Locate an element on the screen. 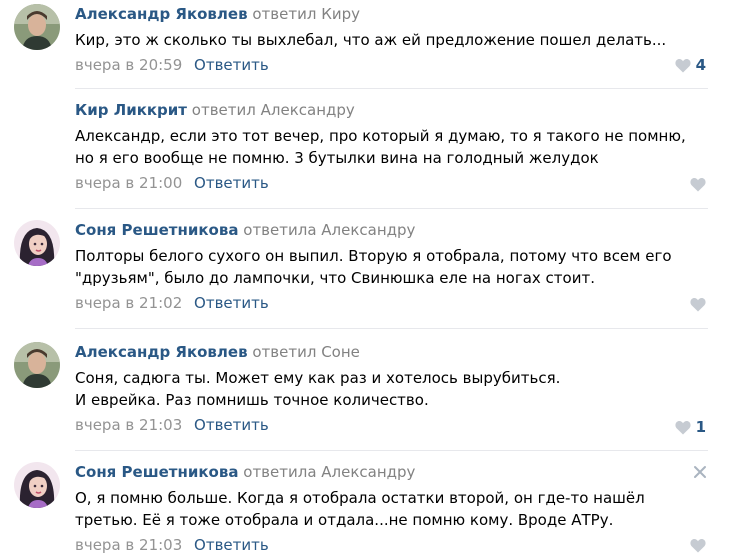  comment-date: вчера в 20:59 is located at coordinates (128, 65).